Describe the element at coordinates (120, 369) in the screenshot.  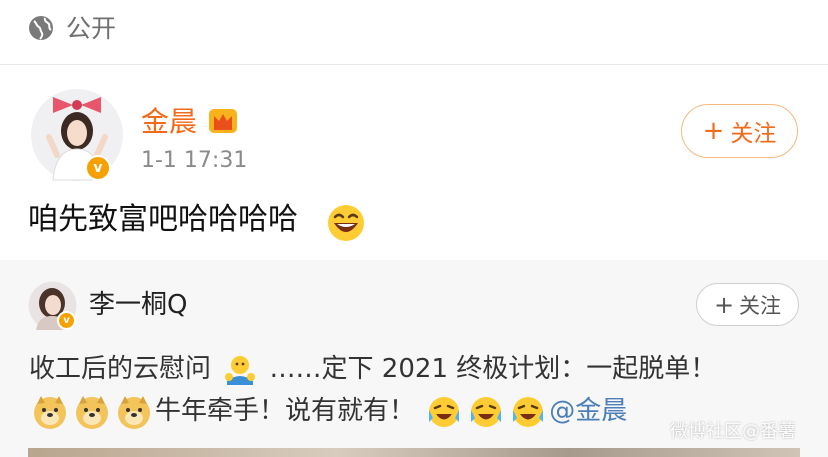
I see `repost-text: 收工后的云慰问` at that location.